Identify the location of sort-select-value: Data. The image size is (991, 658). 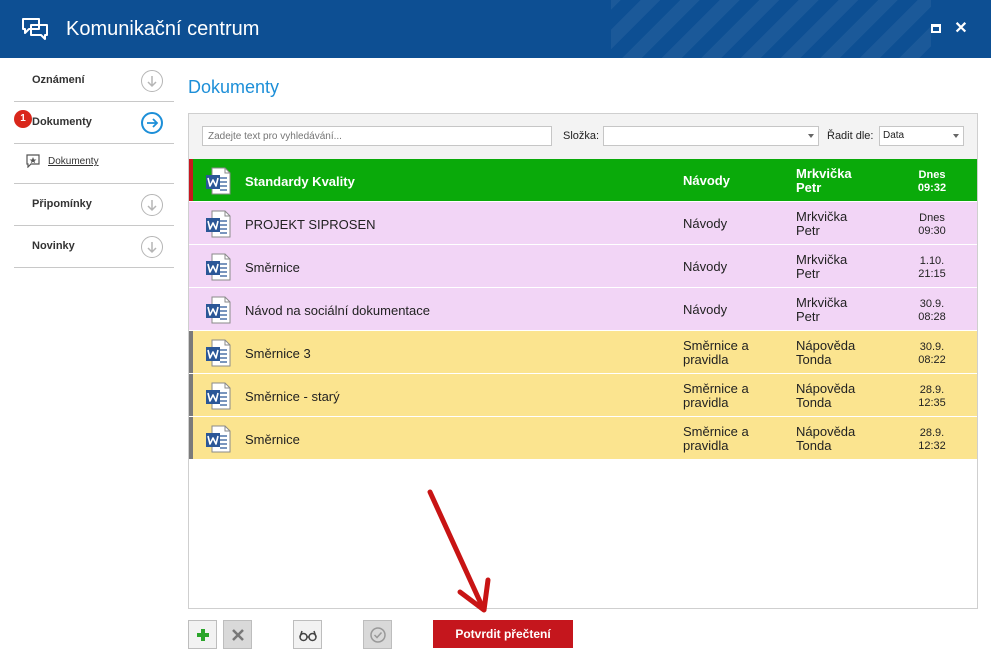
(894, 135).